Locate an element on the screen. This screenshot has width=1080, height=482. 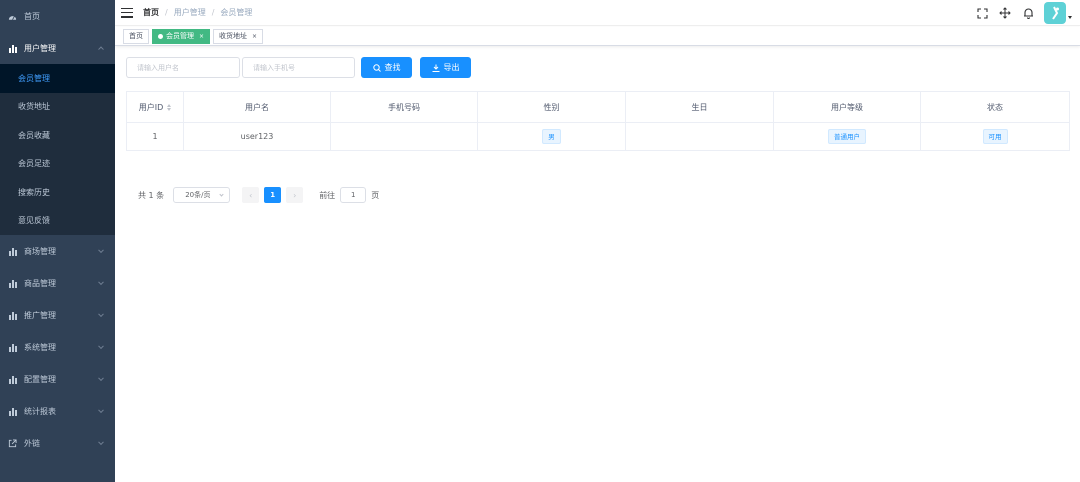
caret-down-icon is located at coordinates (1070, 17).